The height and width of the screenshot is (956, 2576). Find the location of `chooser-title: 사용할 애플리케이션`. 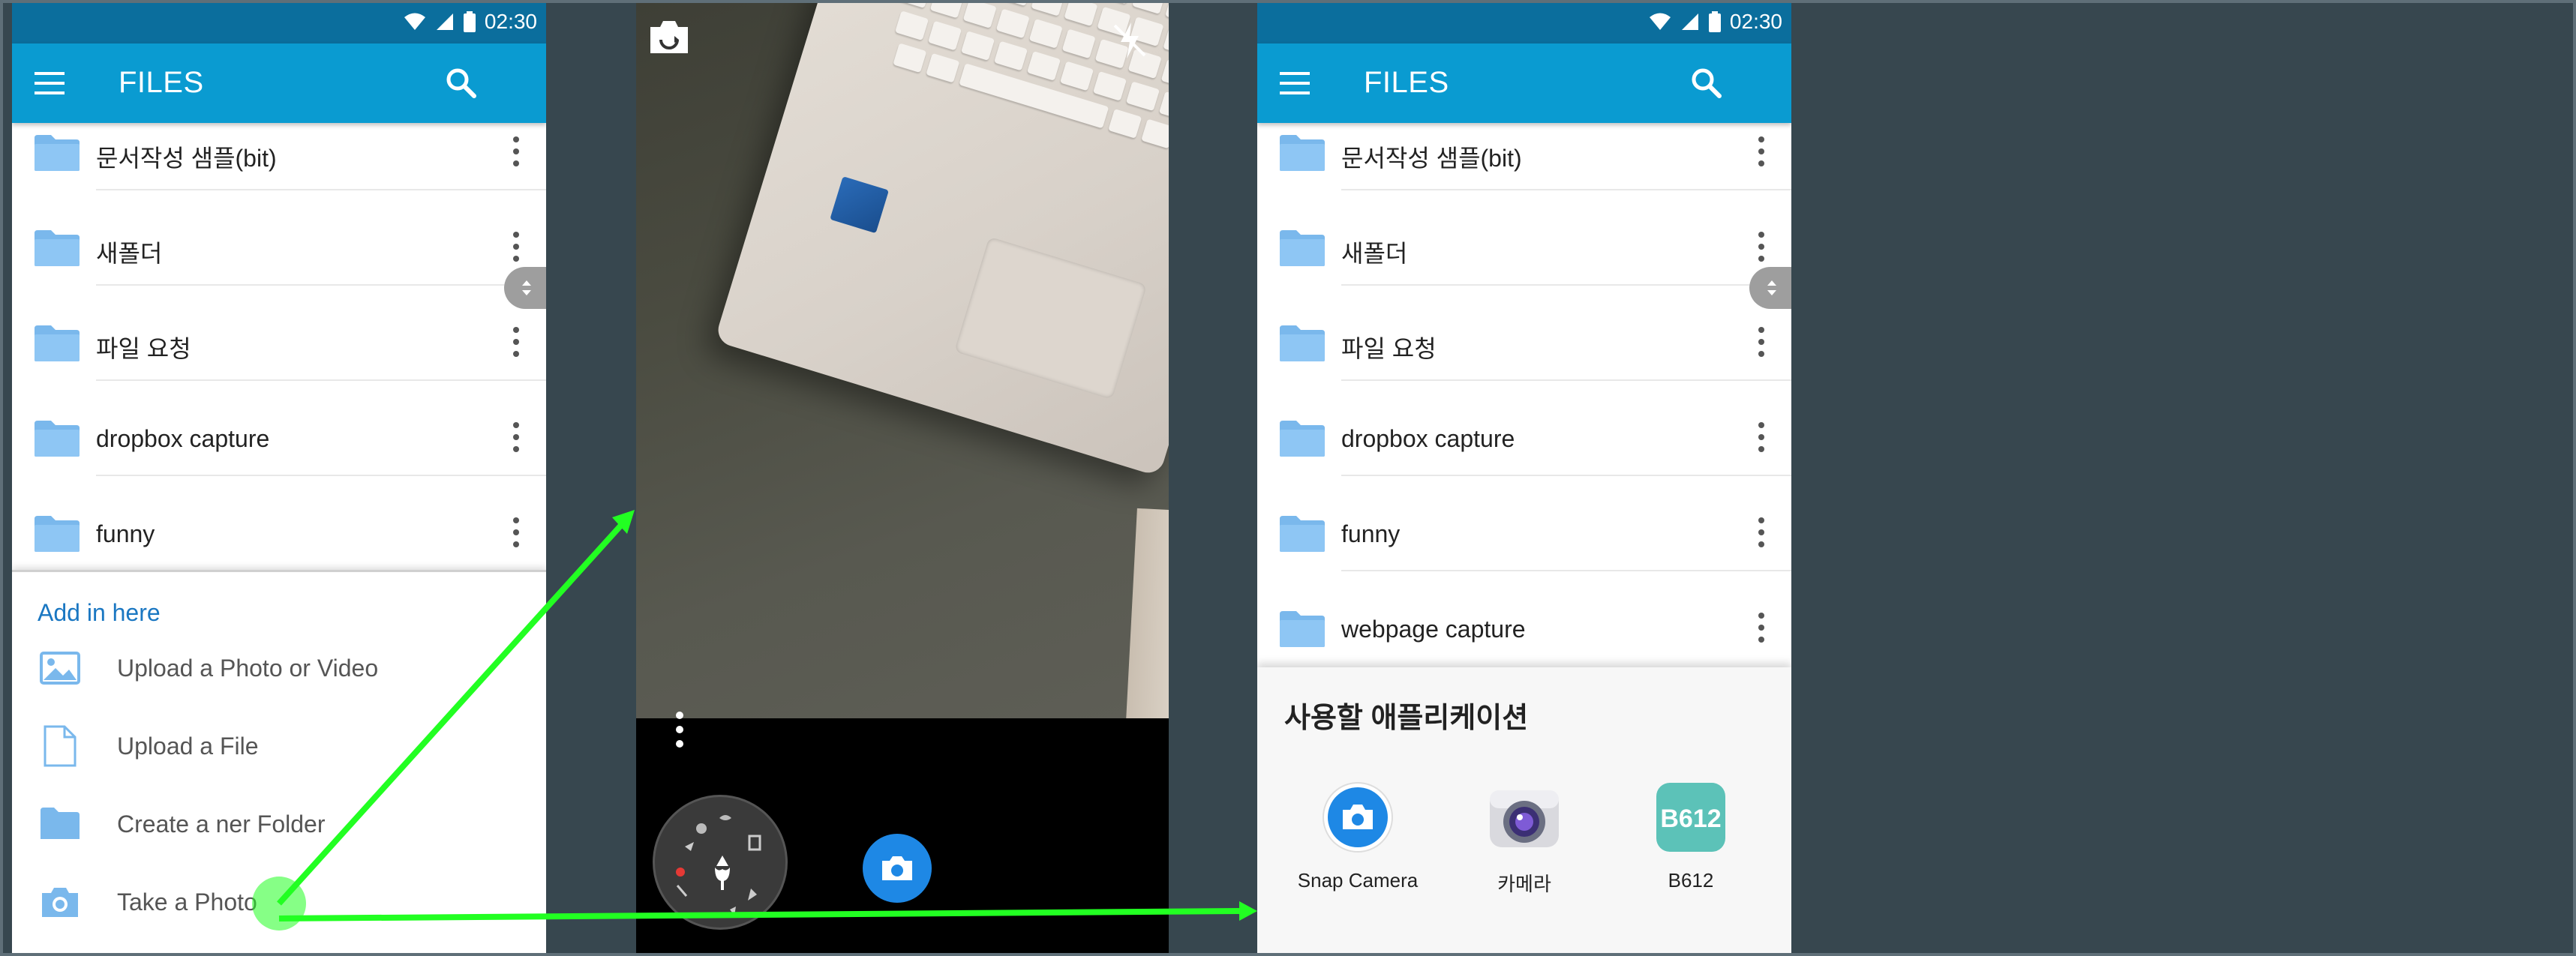

chooser-title: 사용할 애플리케이션 is located at coordinates (1406, 718).